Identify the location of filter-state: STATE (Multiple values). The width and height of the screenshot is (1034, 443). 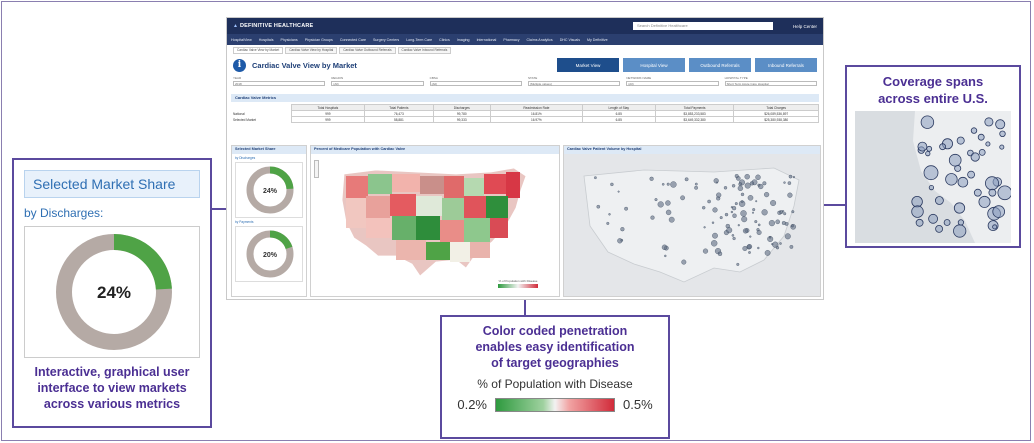
(574, 83).